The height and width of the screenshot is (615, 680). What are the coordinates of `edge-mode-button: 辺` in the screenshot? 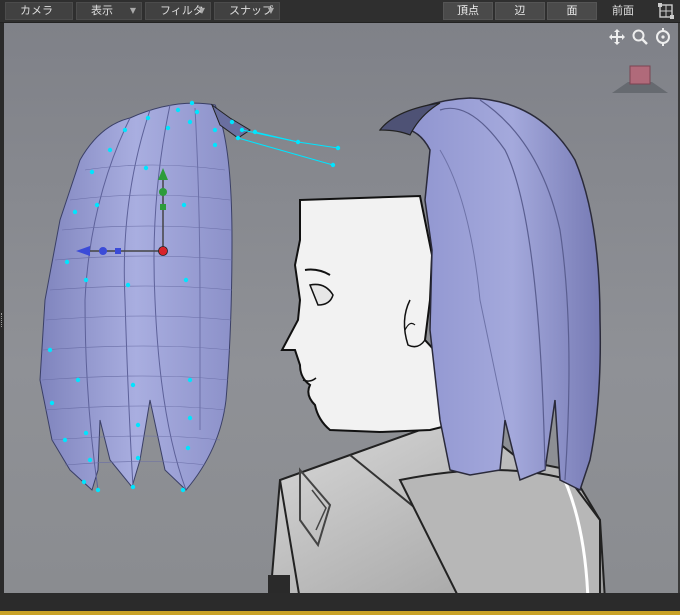 It's located at (520, 11).